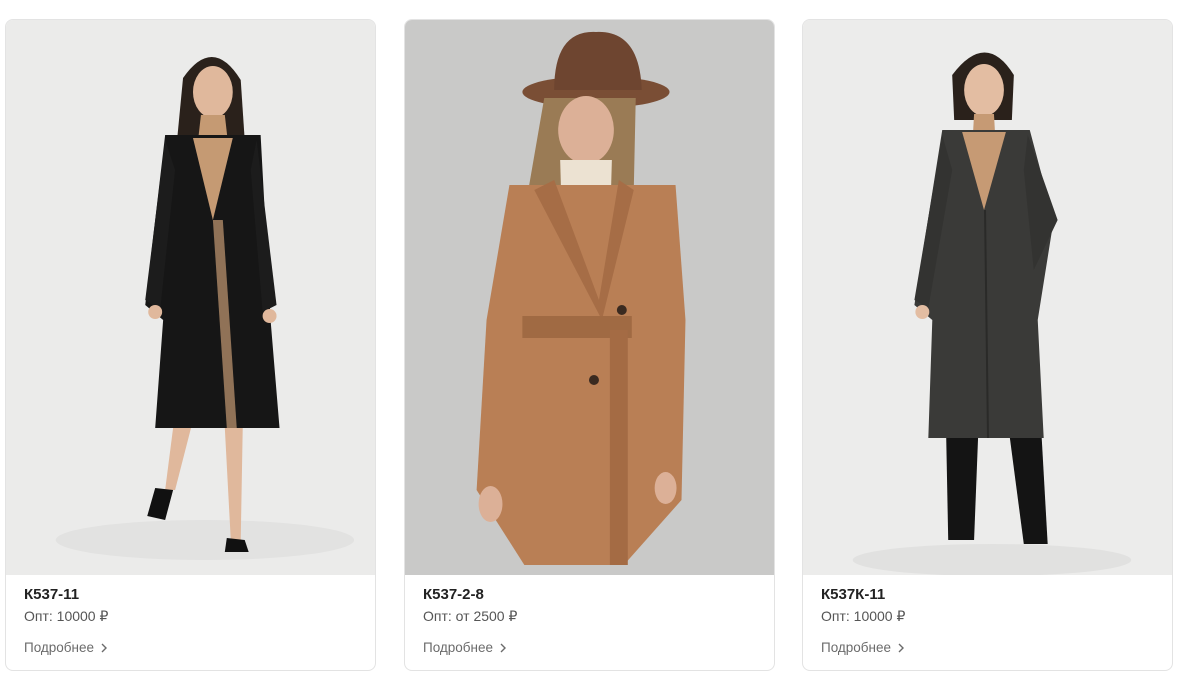 The image size is (1200, 679). Describe the element at coordinates (470, 616) in the screenshot. I see `product-price: Опт: от 2500 ₽` at that location.